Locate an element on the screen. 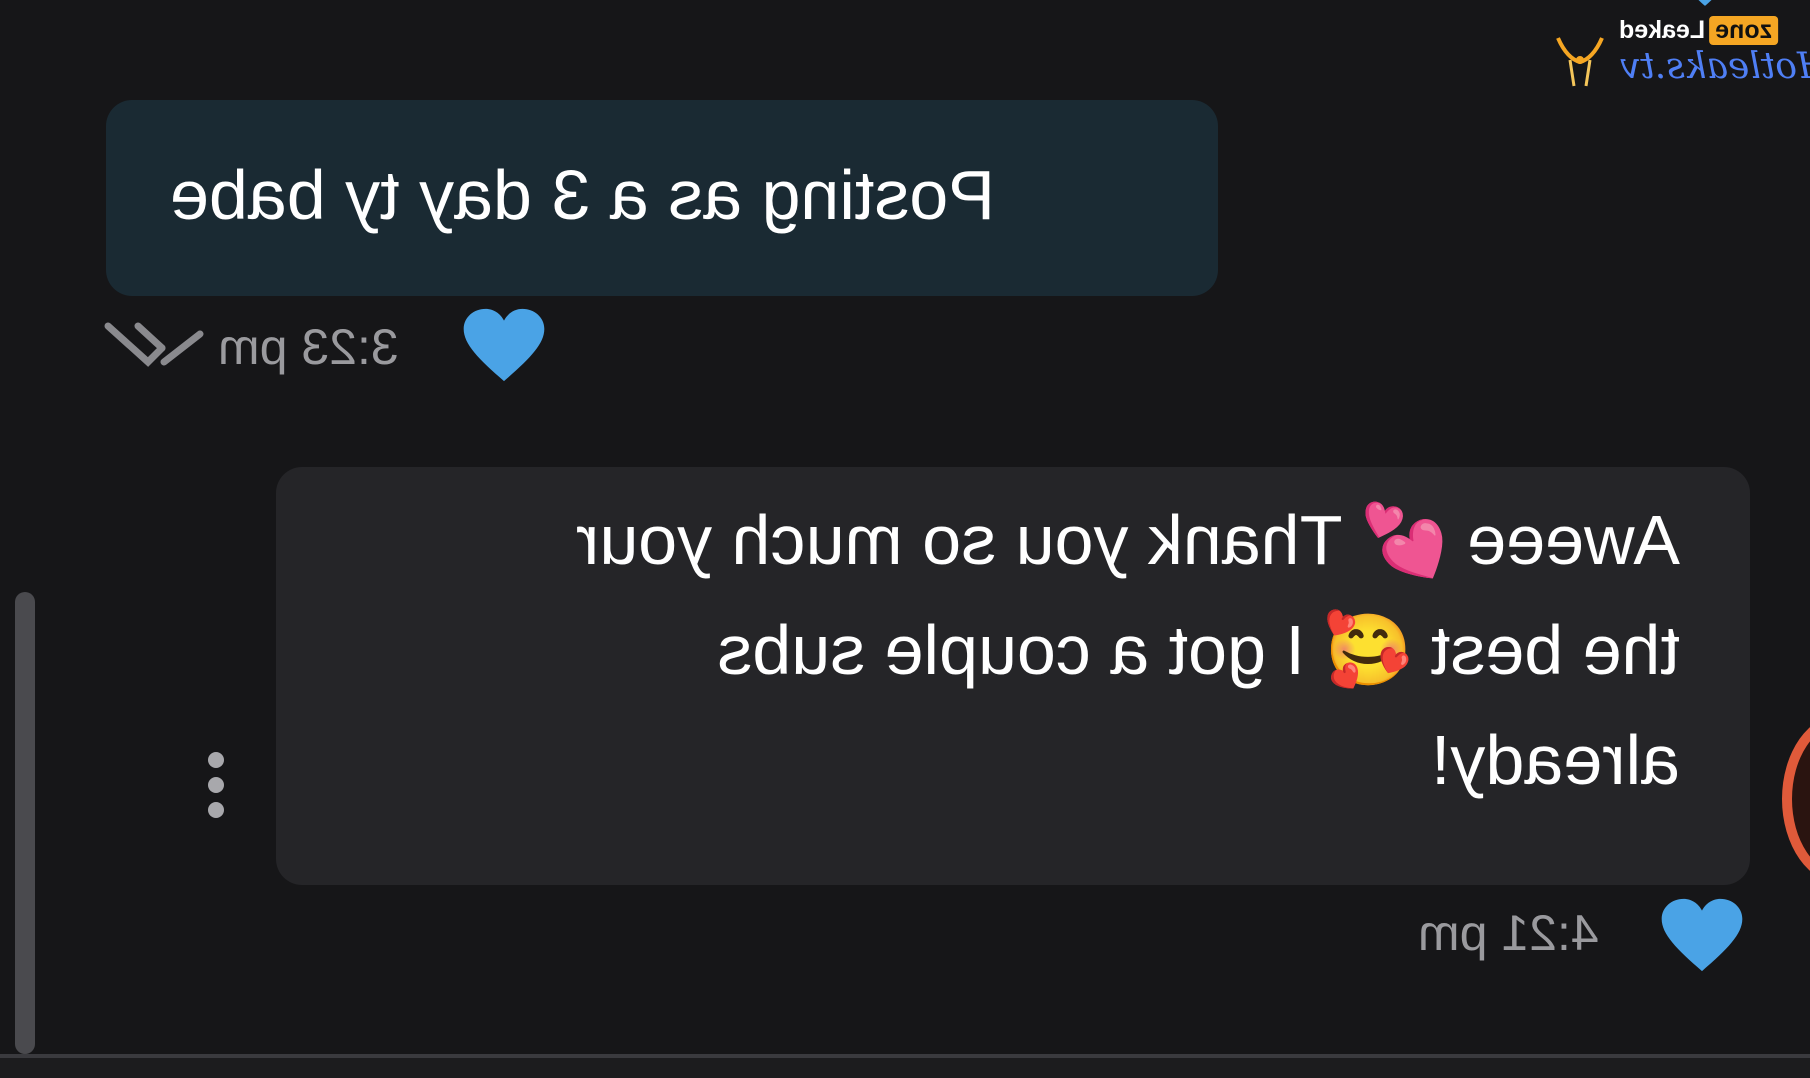  incoming-message-line-3: already! is located at coordinates (1555, 760).